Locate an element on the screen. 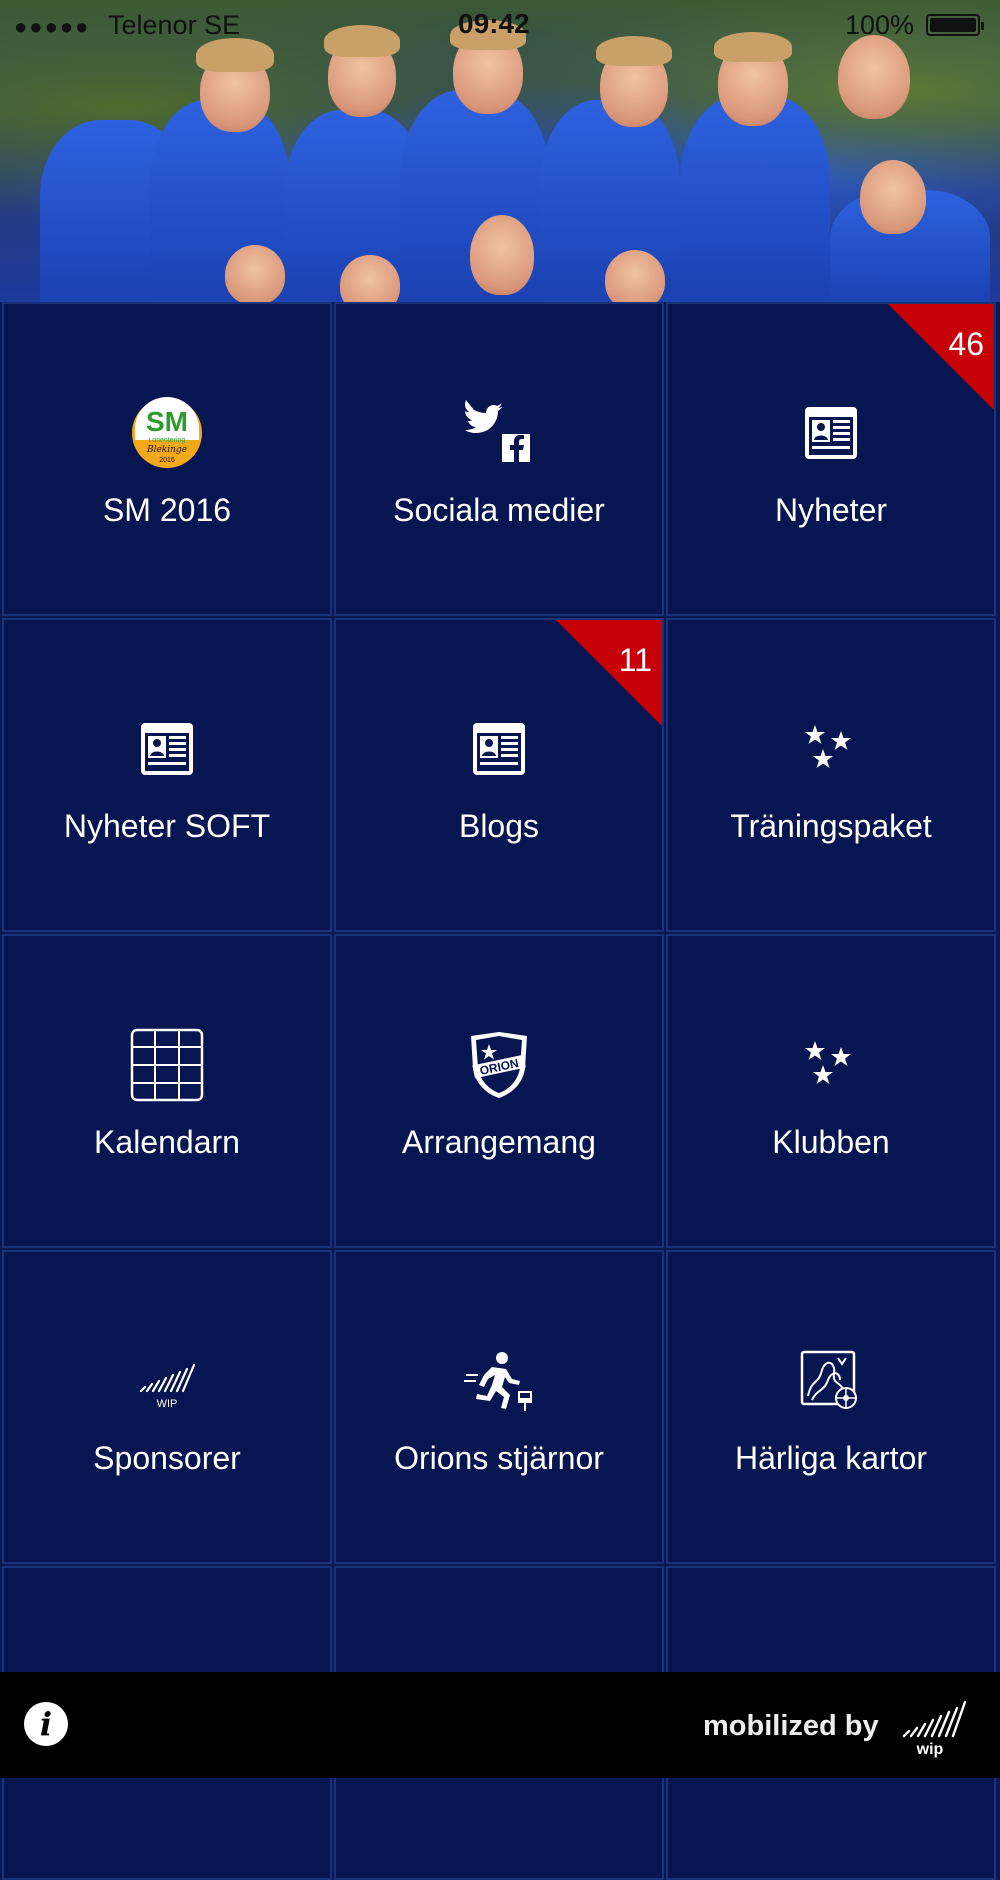 The width and height of the screenshot is (1000, 1880). svg-text: 2016 is located at coordinates (167, 460).